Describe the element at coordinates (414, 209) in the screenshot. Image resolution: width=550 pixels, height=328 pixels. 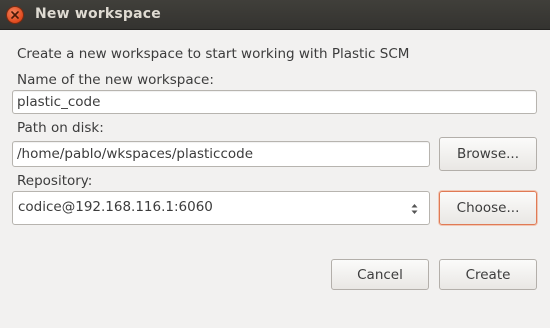
I see `up-down-arrows-icon` at that location.